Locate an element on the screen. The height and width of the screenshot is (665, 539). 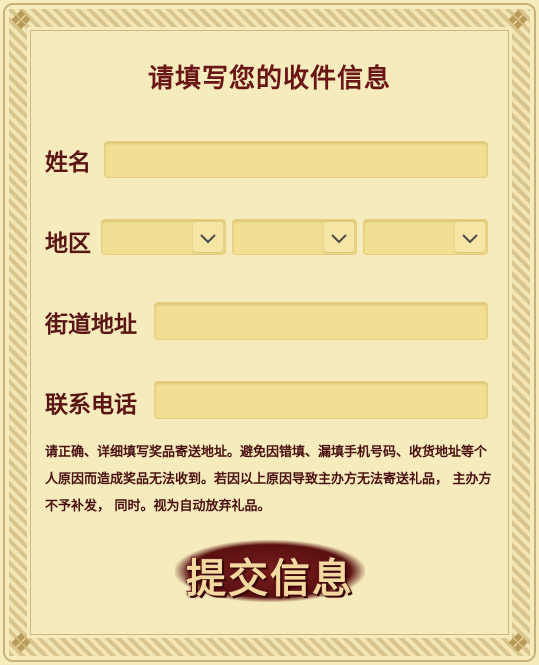
name-field is located at coordinates (296, 159).